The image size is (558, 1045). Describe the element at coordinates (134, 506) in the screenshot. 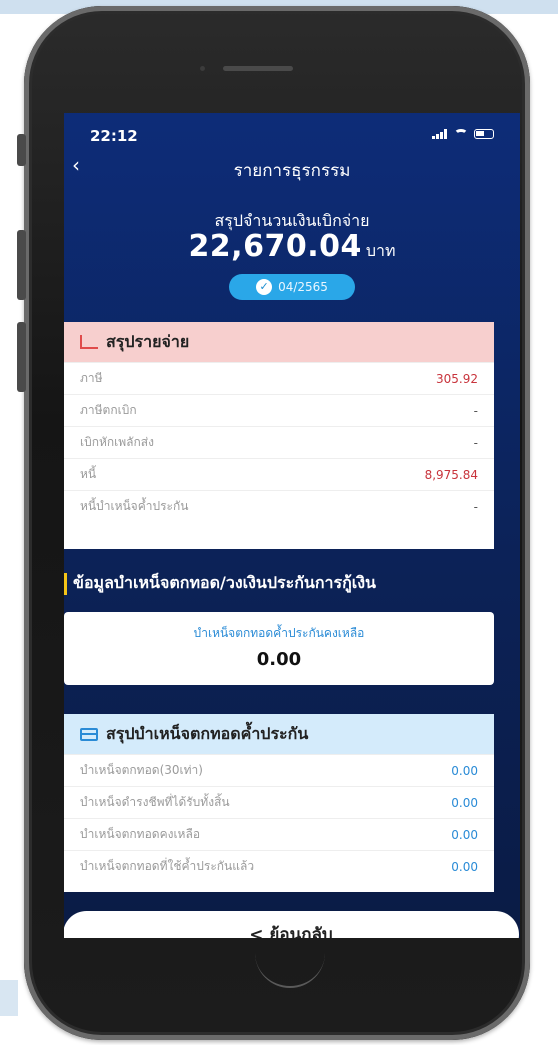

I see `expense-row-label: หนี้บำเหน็จค้ำประกัน` at that location.